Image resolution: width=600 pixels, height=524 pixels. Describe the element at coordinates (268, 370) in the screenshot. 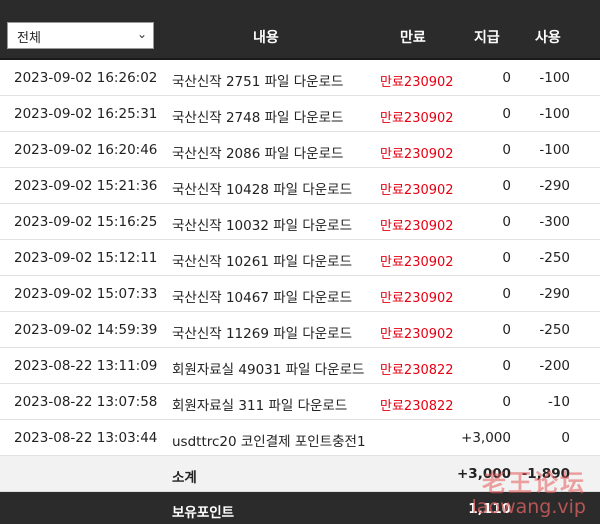

I see `row-content: 회원자료실 49031 파일 다운로드` at that location.